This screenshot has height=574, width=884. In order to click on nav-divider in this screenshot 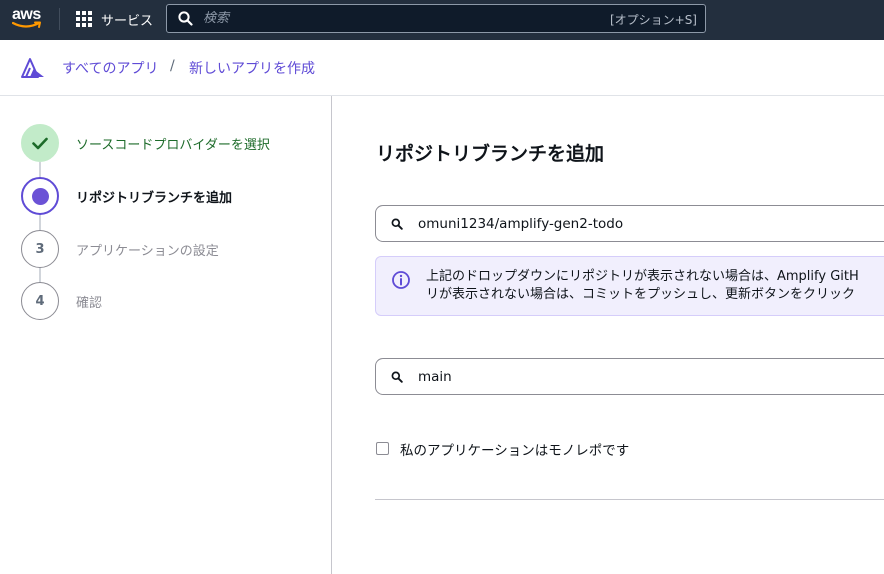, I will do `click(59, 19)`.